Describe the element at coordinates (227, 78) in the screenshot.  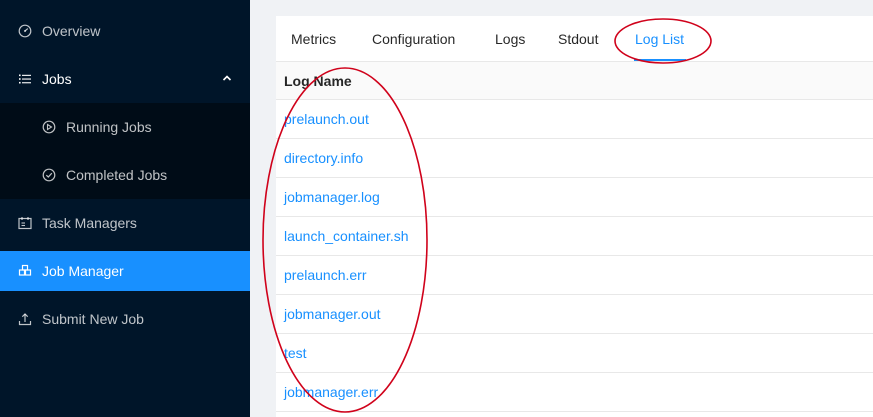
I see `chevron-up-icon` at that location.